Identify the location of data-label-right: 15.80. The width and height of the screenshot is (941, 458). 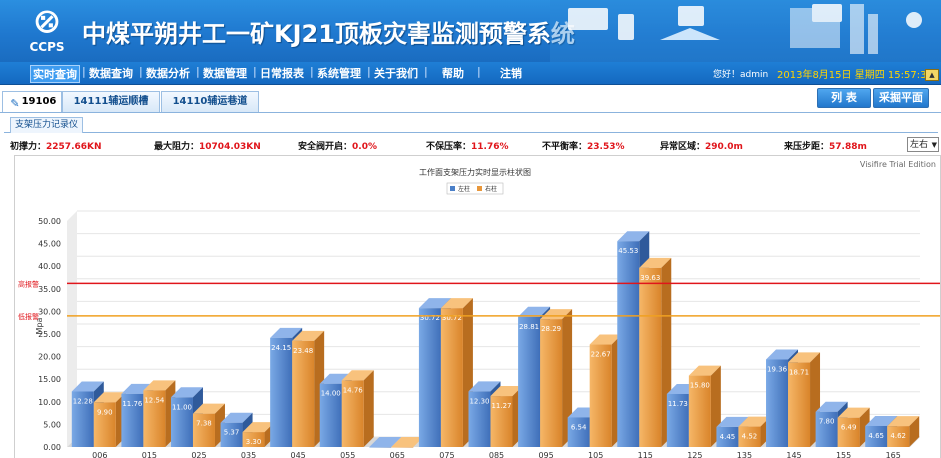
(700, 386).